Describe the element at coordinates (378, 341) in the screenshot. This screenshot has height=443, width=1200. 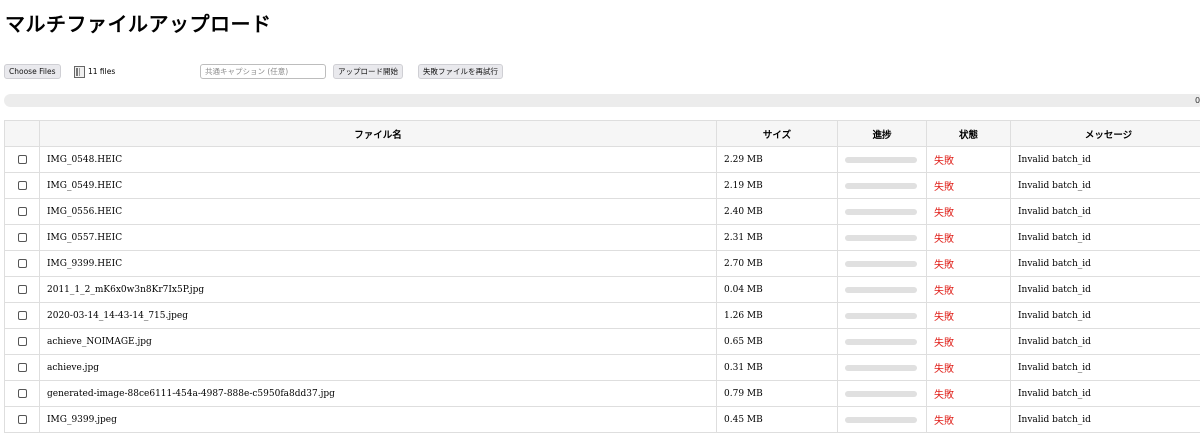
I see `file-name: achieve_NOIMAGE.jpg` at that location.